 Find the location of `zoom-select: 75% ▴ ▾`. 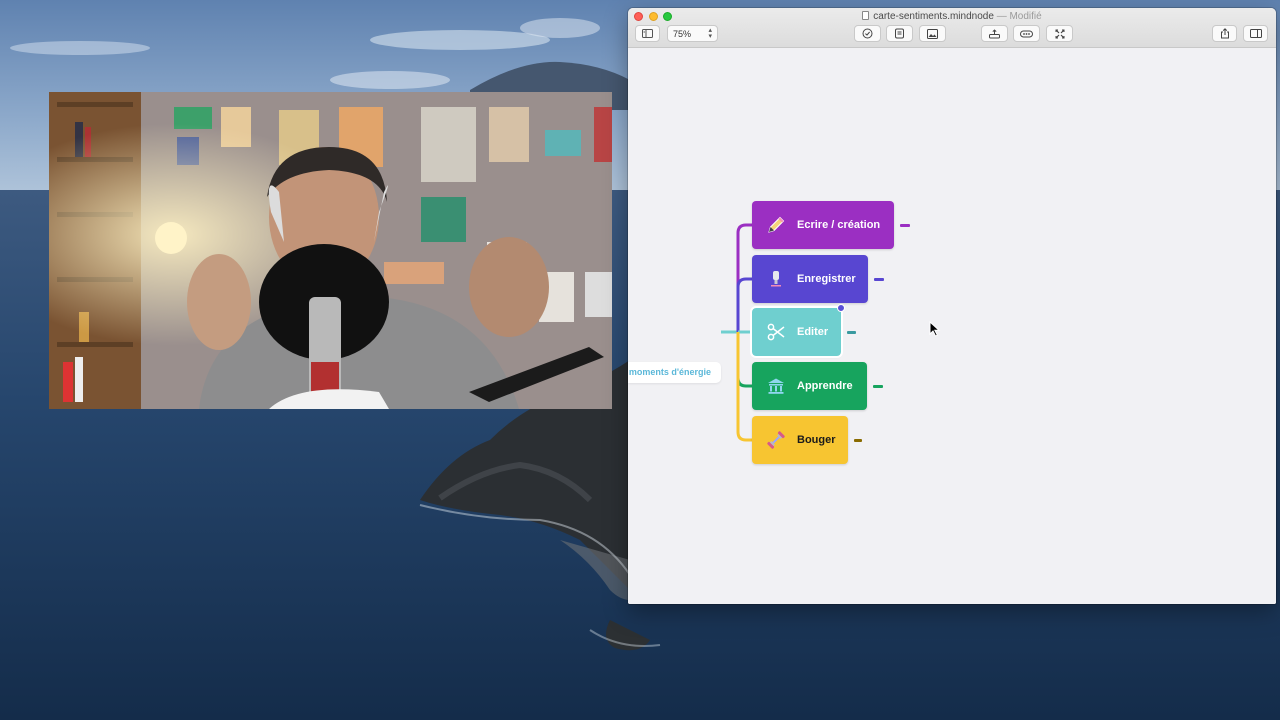

zoom-select: 75% ▴ ▾ is located at coordinates (692, 33).